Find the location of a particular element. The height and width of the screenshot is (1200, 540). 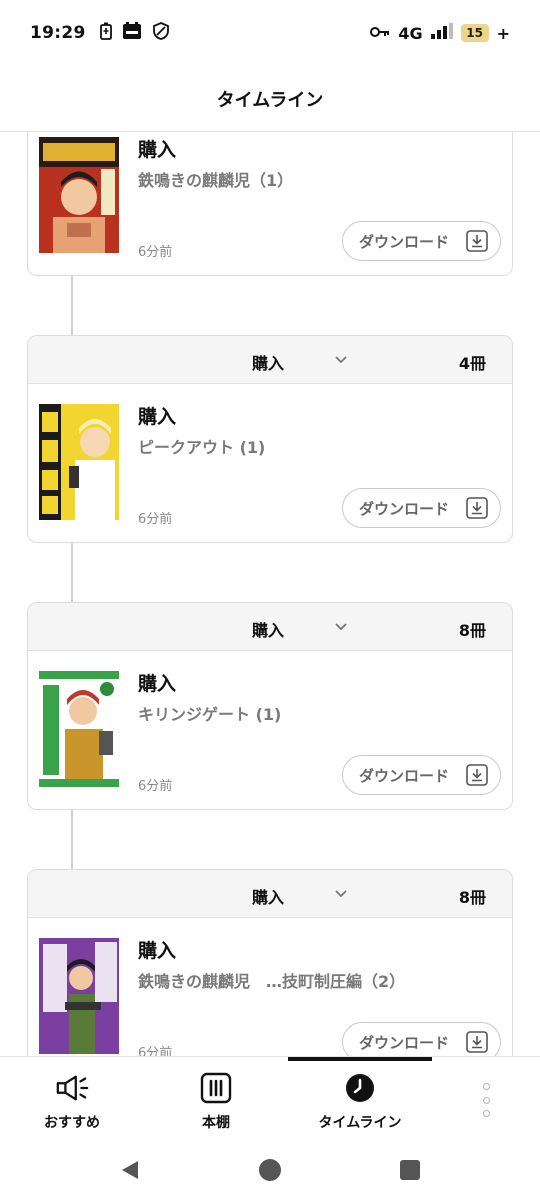

status-time: 19:29 is located at coordinates (58, 33).